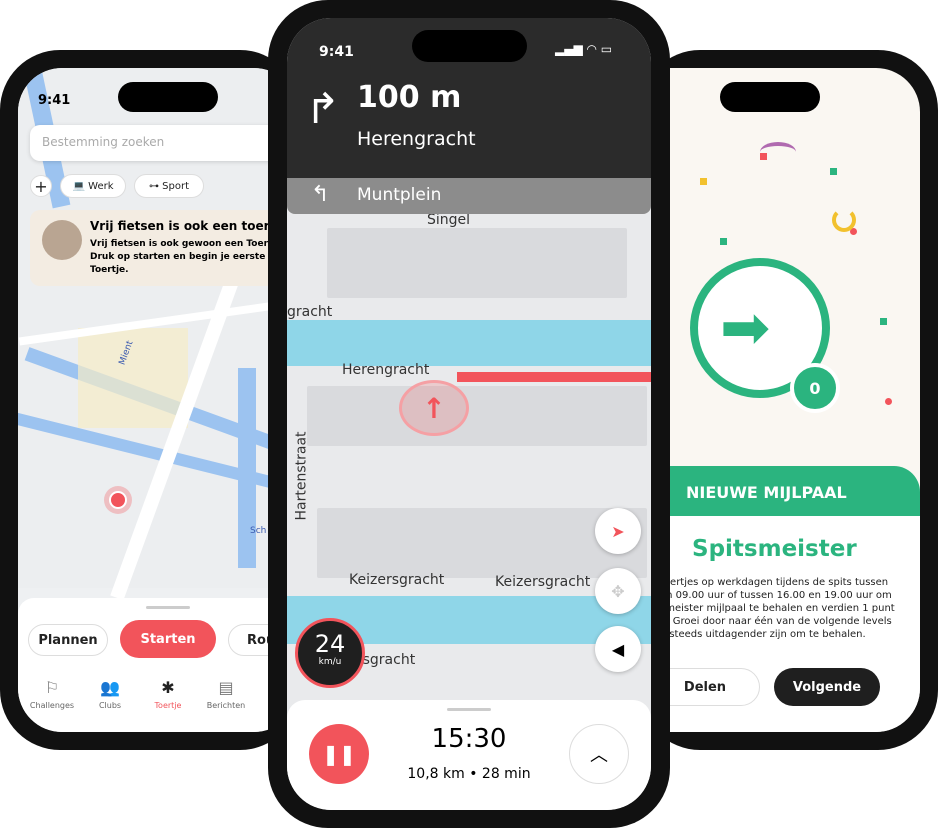 The width and height of the screenshot is (938, 828). I want to click on turn-left-icon: ↰, so click(320, 194).